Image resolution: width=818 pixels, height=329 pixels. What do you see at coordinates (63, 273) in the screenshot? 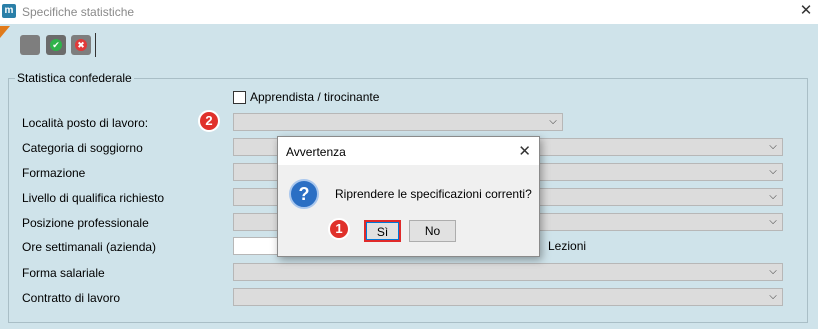
I see `forma-salariale-label: Forma salariale` at bounding box center [63, 273].